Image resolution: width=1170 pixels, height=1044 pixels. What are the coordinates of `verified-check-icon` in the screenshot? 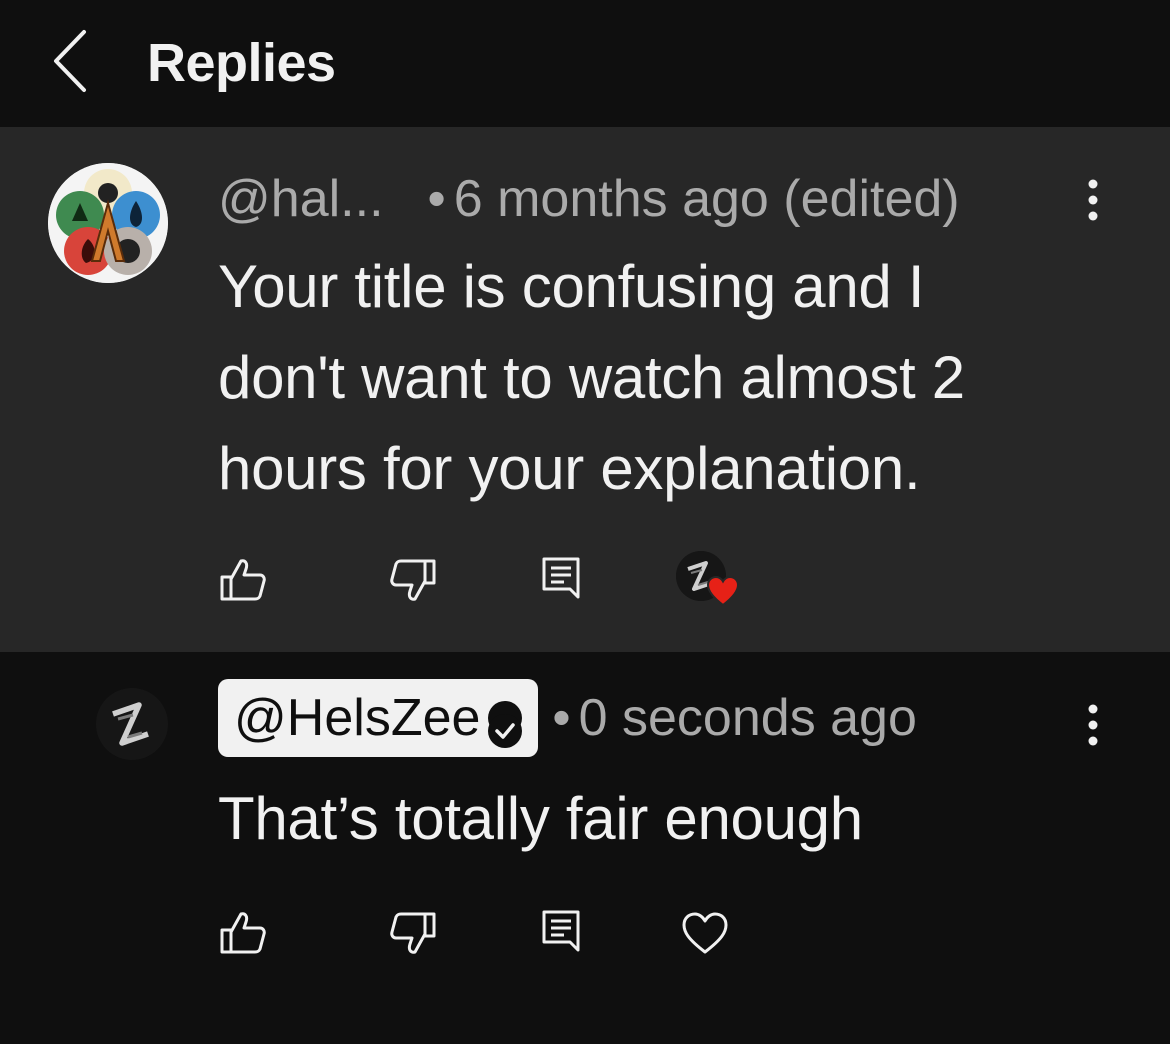 It's located at (505, 724).